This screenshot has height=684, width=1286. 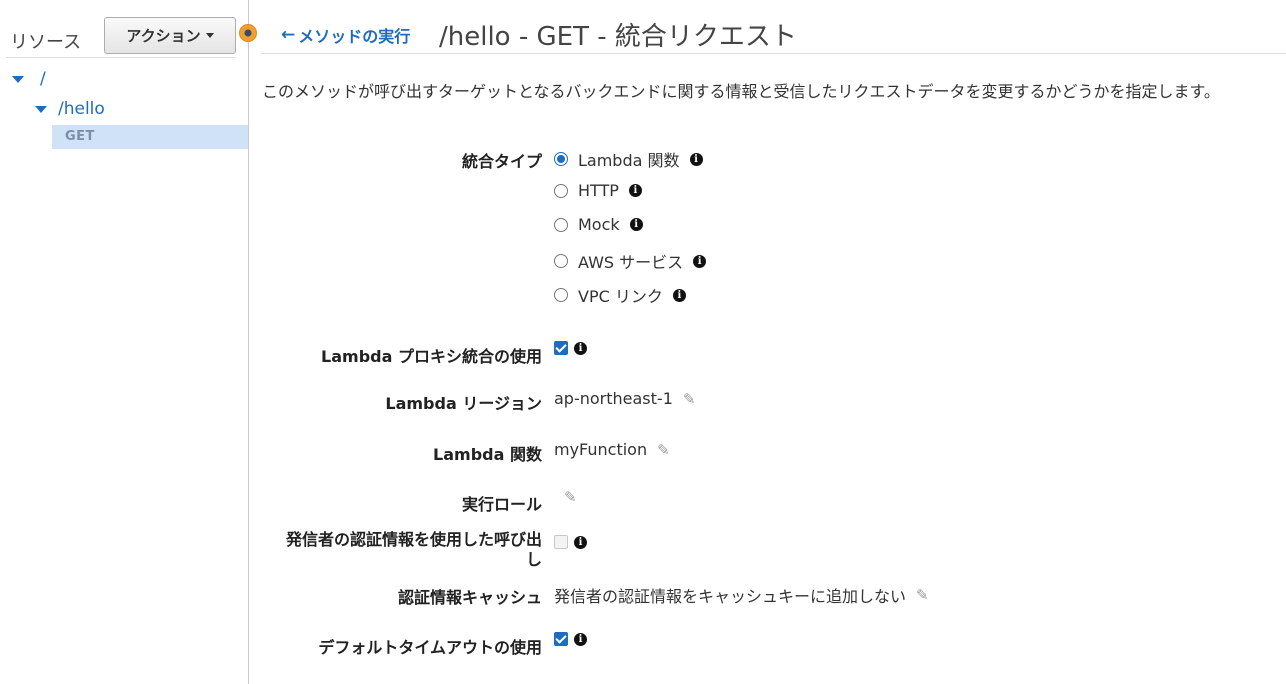 I want to click on execution-role-label: 実行ロール, so click(x=501, y=504).